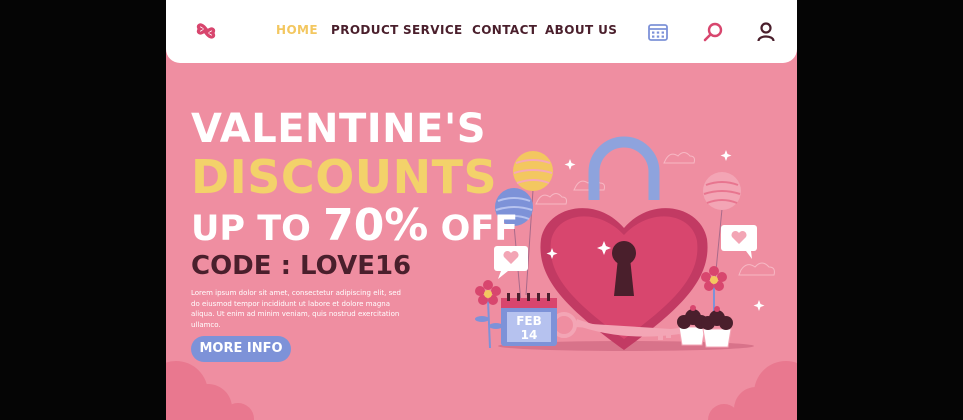 The image size is (963, 420). Describe the element at coordinates (581, 30) in the screenshot. I see `nav-about-us: ABOUT US` at that location.